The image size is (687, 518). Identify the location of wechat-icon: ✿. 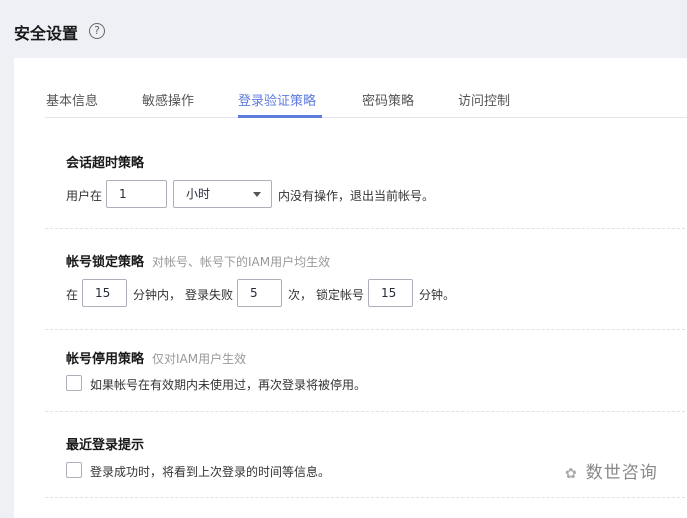
(571, 474).